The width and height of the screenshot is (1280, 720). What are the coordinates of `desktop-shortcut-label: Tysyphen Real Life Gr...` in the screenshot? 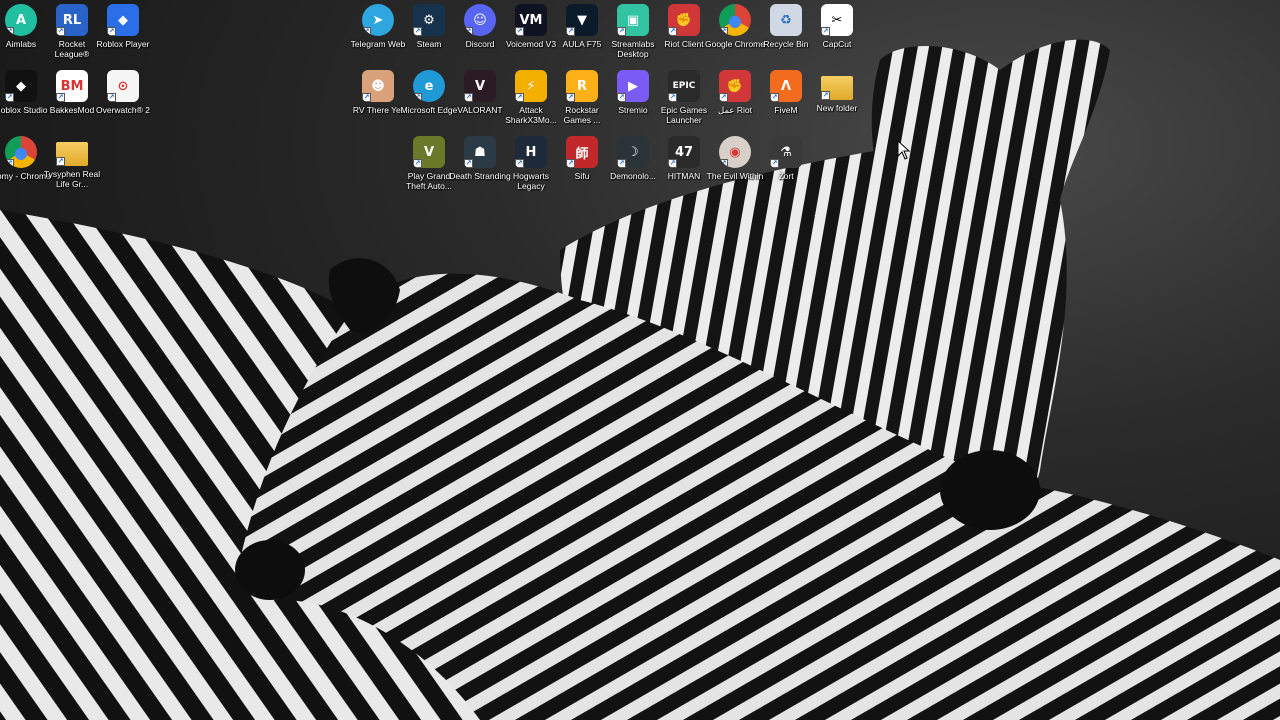 It's located at (72, 179).